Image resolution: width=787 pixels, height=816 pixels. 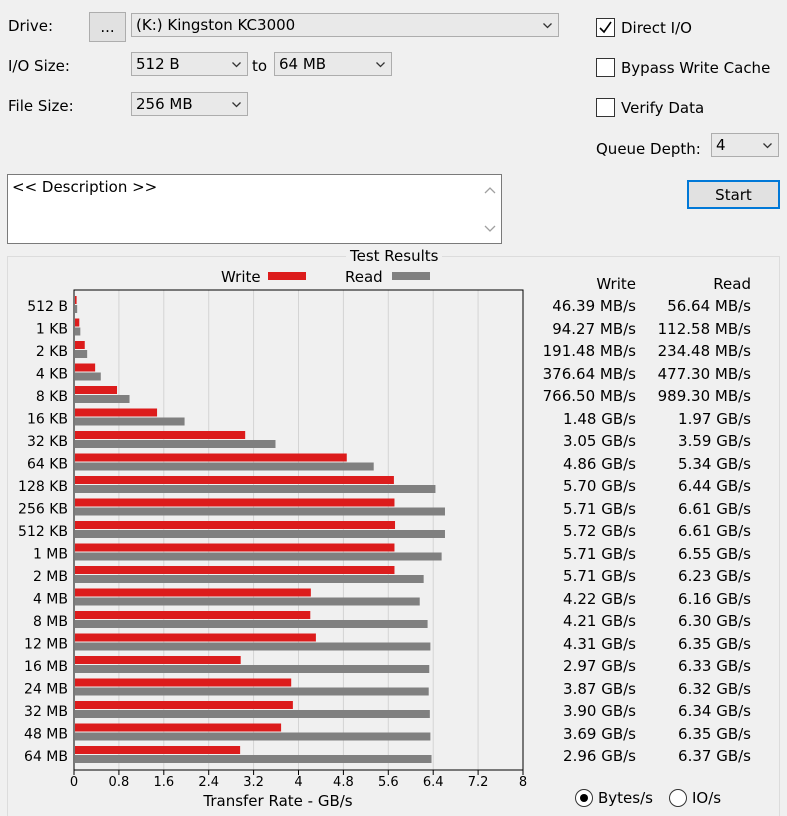 I want to click on x-tick-label: 4, so click(x=298, y=782).